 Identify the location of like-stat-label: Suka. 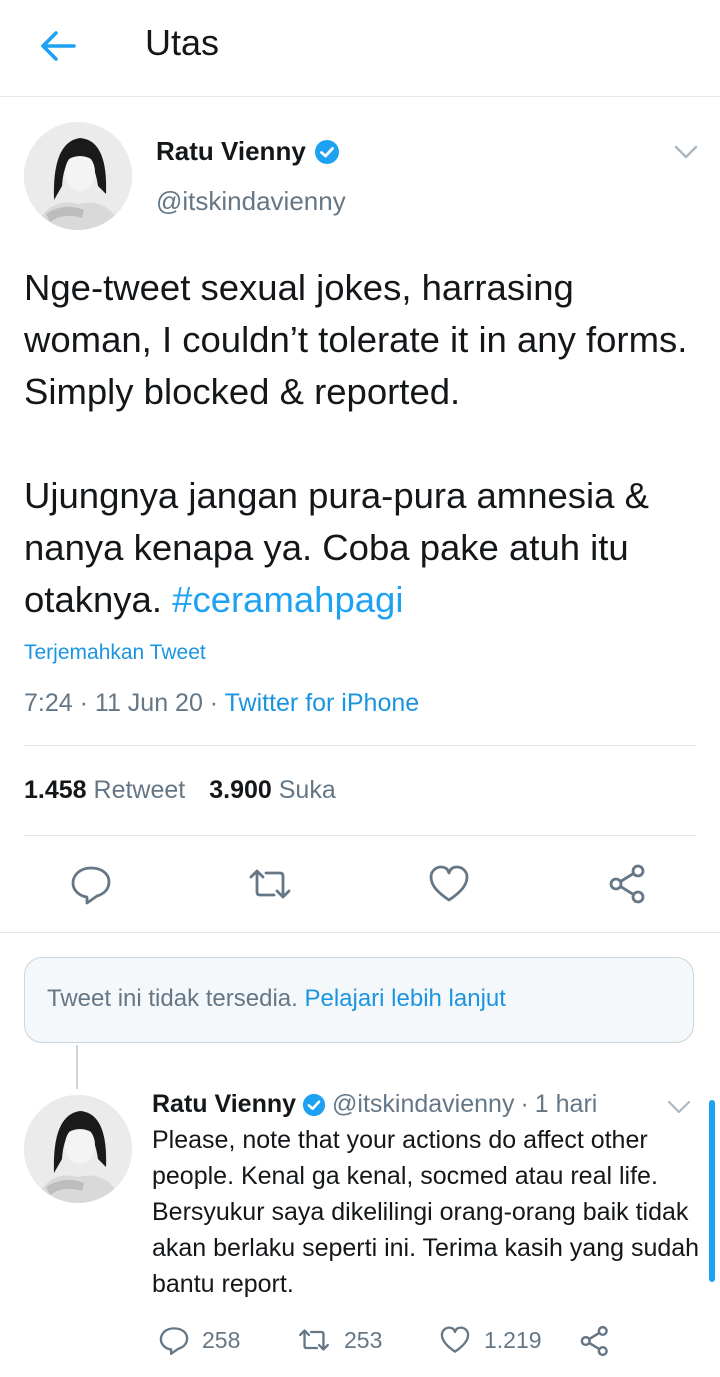
(307, 790).